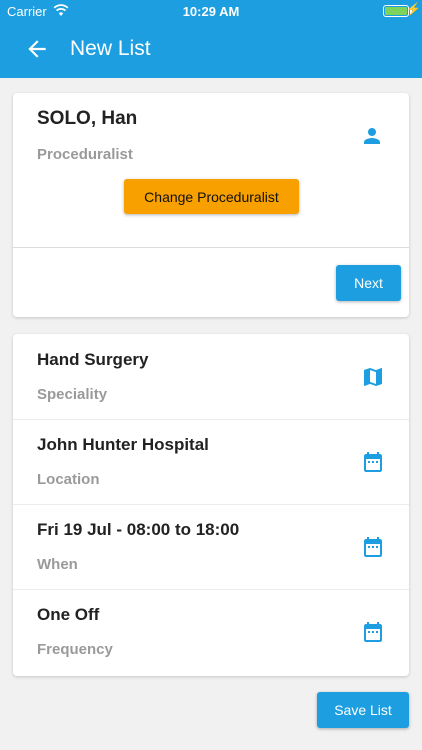  What do you see at coordinates (93, 359) in the screenshot?
I see `speciality-value: Hand Surgery` at bounding box center [93, 359].